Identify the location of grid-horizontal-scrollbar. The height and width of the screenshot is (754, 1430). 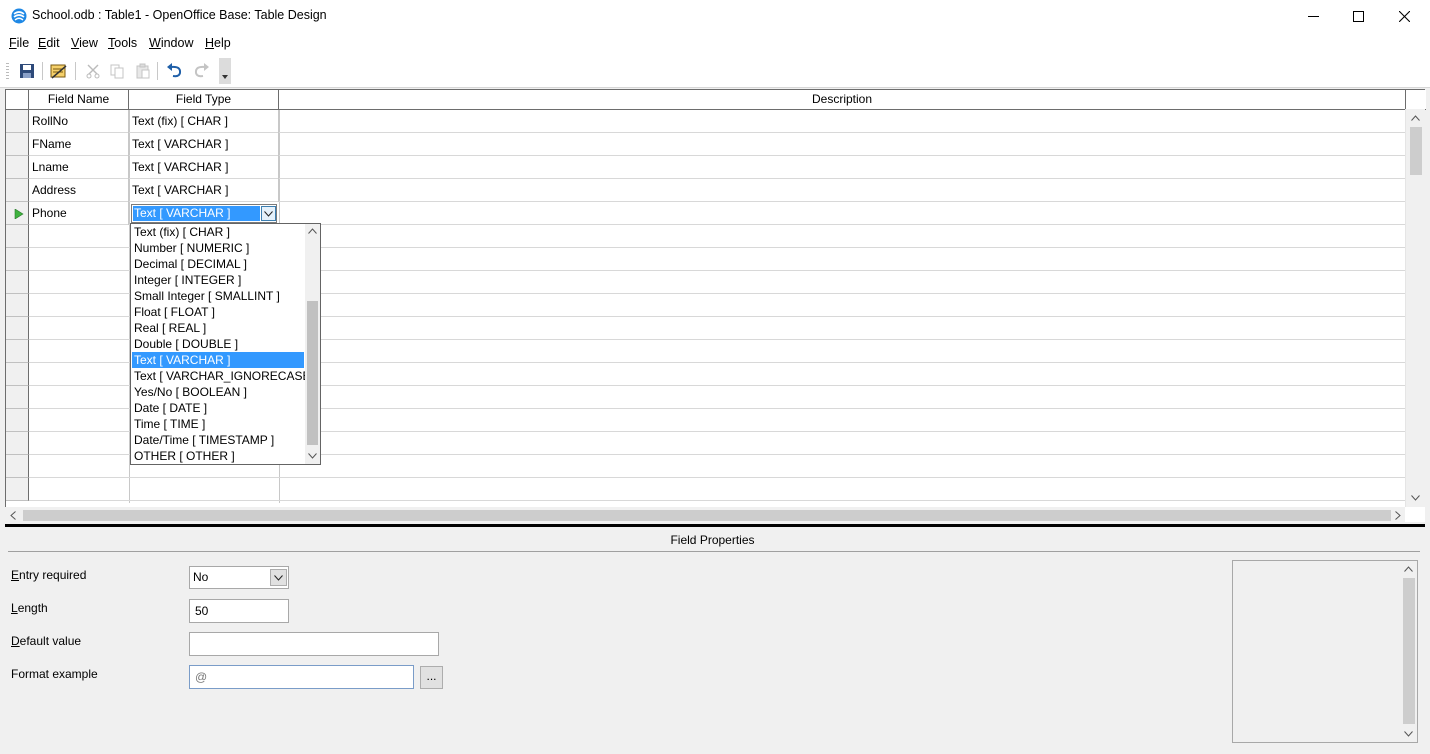
(705, 515).